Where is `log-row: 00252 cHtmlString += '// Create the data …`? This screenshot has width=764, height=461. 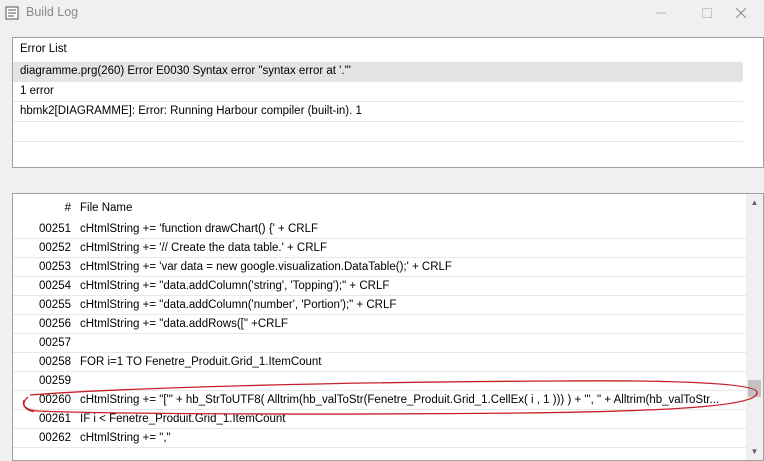 log-row: 00252 cHtmlString += '// Create the data … is located at coordinates (380, 248).